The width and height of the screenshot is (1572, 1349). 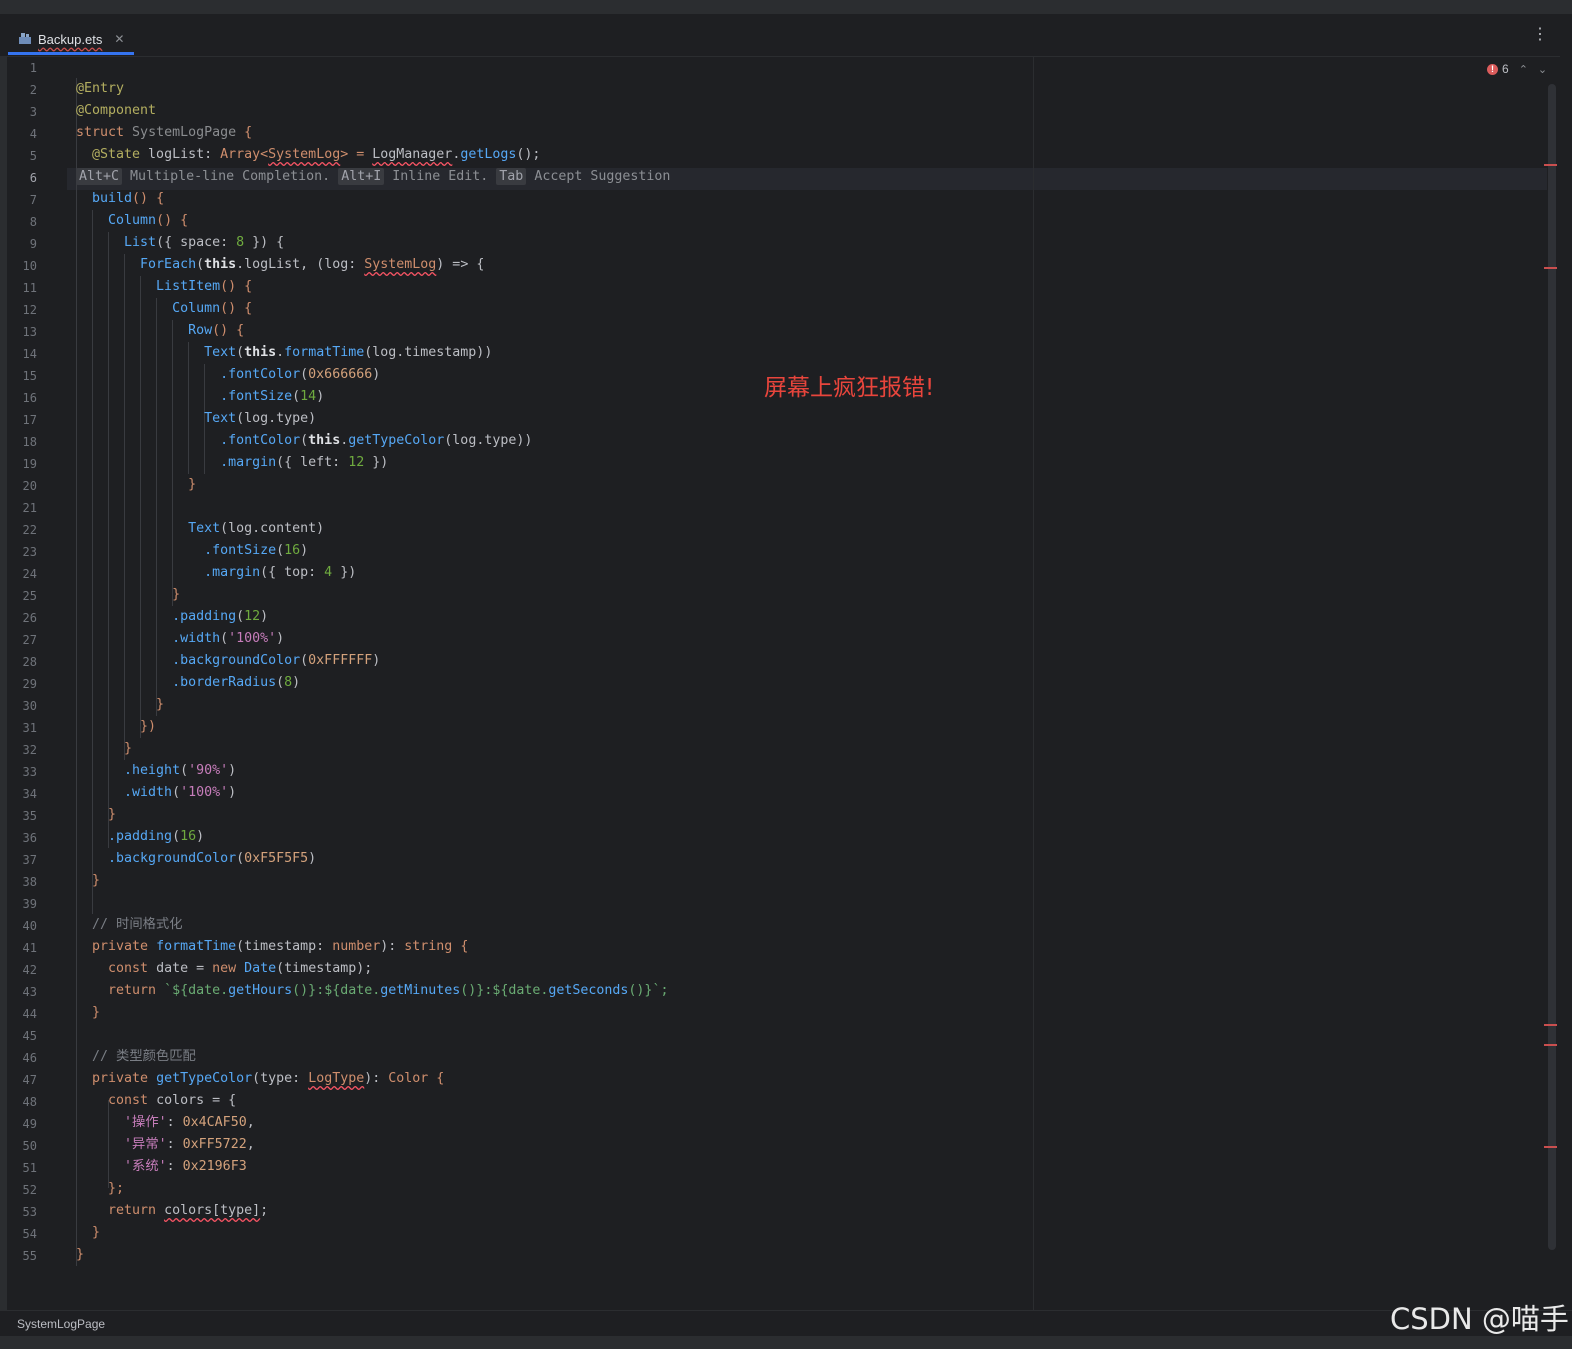 What do you see at coordinates (22, 552) in the screenshot?
I see `line-number: 23` at bounding box center [22, 552].